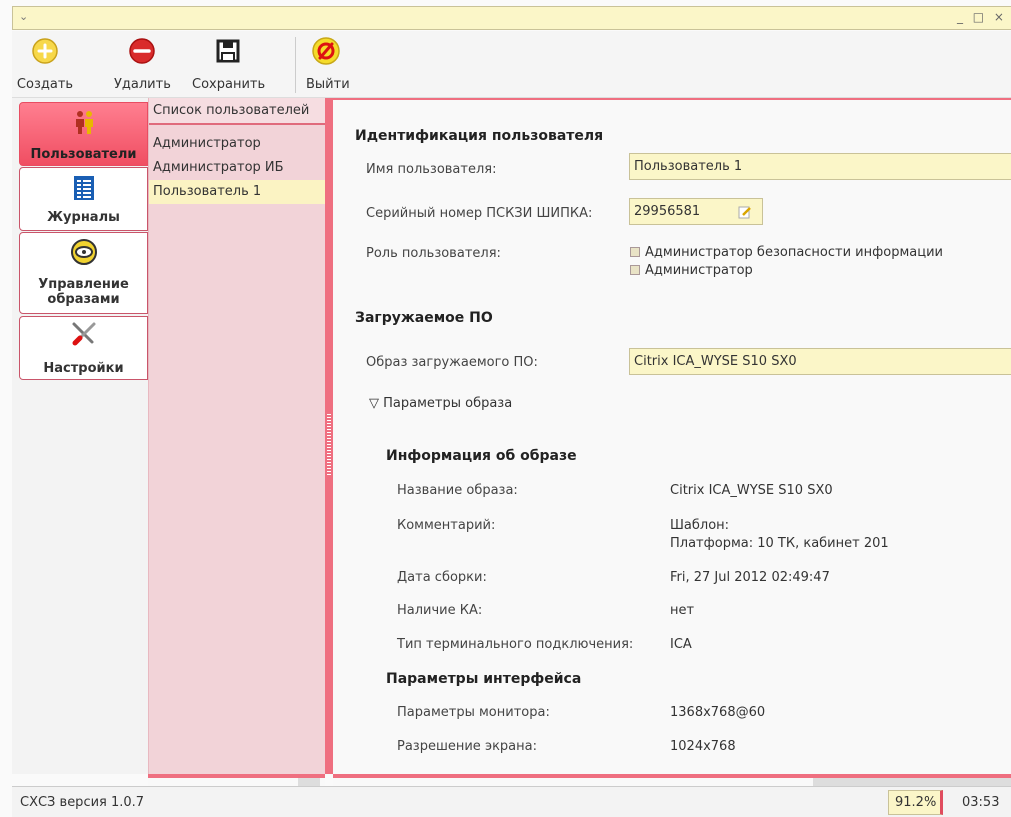  What do you see at coordinates (83, 348) in the screenshot?
I see `nav-settings: Настройки` at bounding box center [83, 348].